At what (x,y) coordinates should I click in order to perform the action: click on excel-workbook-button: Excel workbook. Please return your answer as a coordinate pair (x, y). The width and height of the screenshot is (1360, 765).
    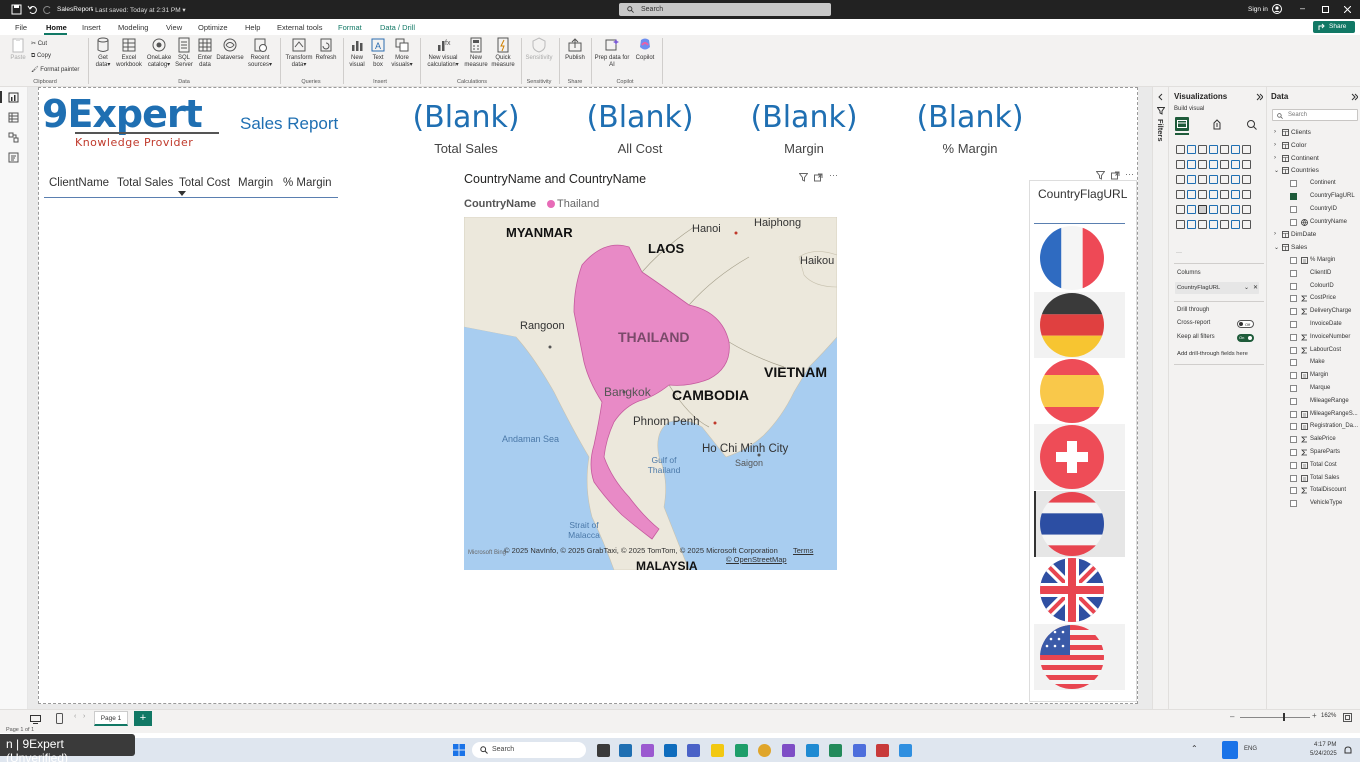
    Looking at the image, I should click on (129, 53).